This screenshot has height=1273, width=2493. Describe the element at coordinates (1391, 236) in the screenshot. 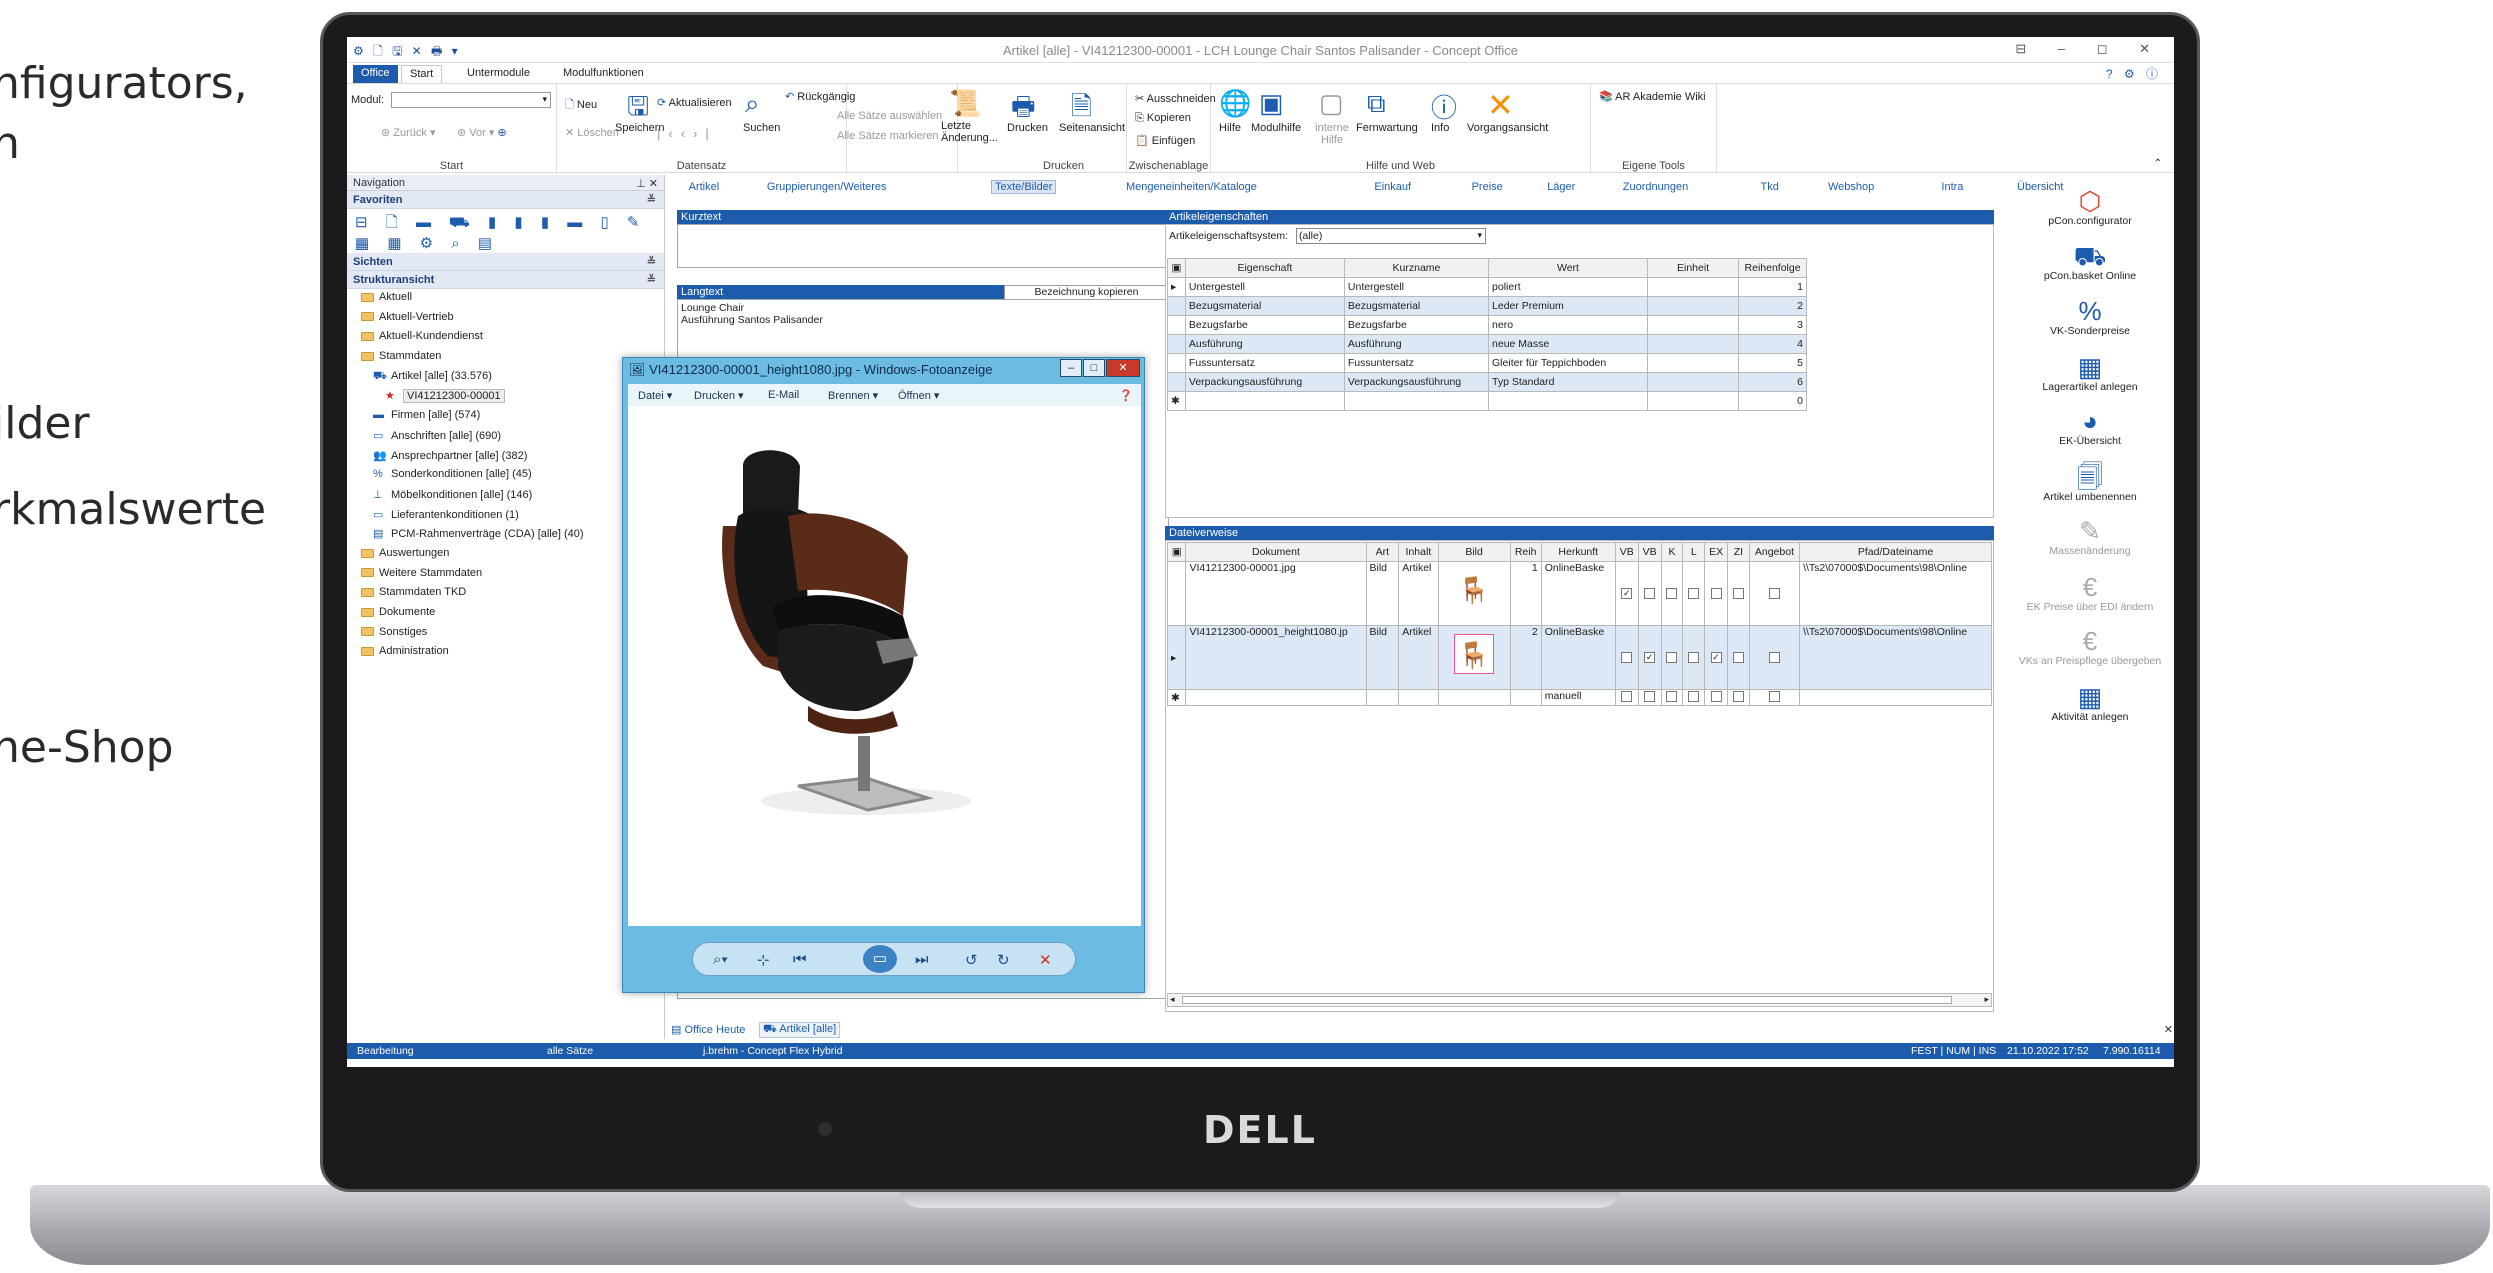

I see `system-select: (alle) ▾` at that location.